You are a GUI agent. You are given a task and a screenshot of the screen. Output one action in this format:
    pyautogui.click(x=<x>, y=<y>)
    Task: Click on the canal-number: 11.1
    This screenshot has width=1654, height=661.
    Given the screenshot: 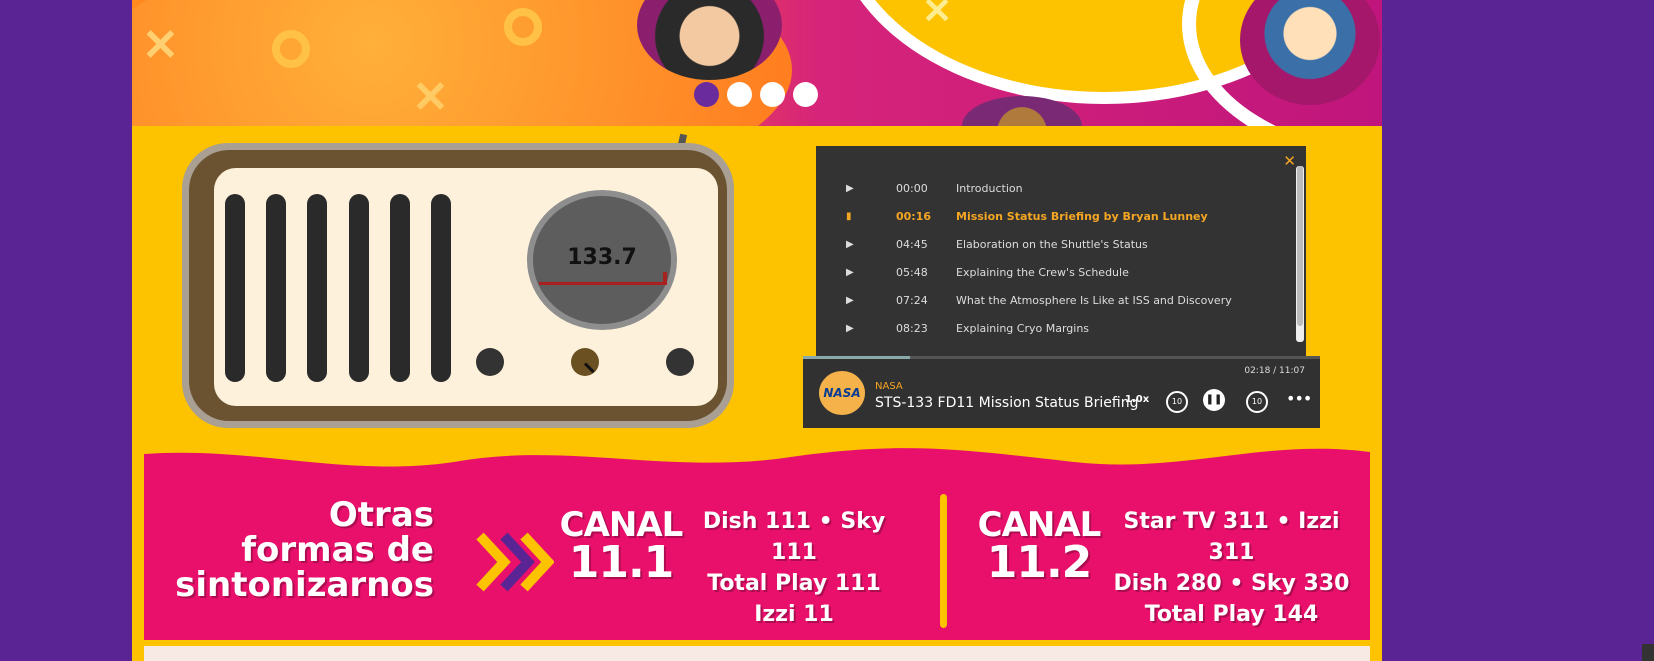 What is the action you would take?
    pyautogui.click(x=621, y=562)
    